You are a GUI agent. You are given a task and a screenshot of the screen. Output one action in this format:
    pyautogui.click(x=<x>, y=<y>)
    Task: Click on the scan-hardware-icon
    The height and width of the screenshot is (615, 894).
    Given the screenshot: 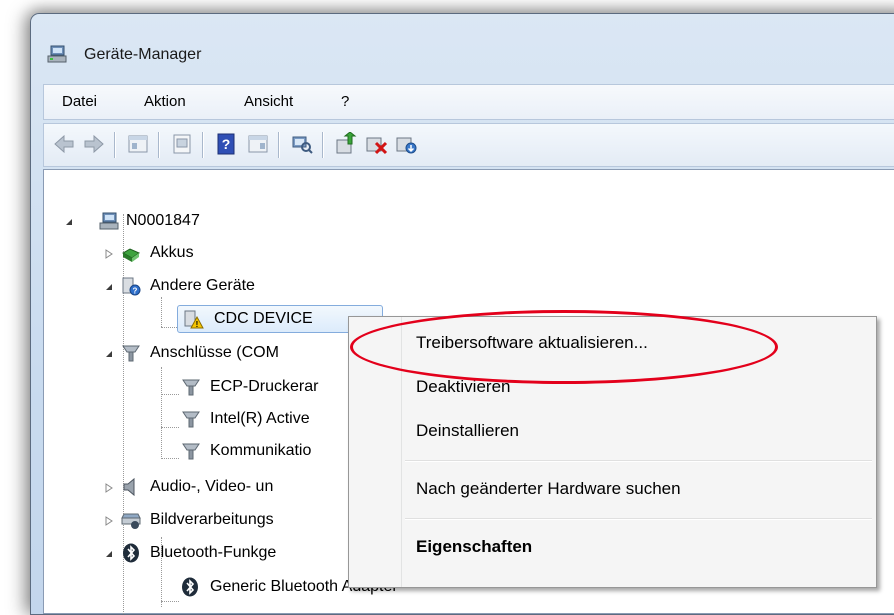 What is the action you would take?
    pyautogui.click(x=302, y=144)
    